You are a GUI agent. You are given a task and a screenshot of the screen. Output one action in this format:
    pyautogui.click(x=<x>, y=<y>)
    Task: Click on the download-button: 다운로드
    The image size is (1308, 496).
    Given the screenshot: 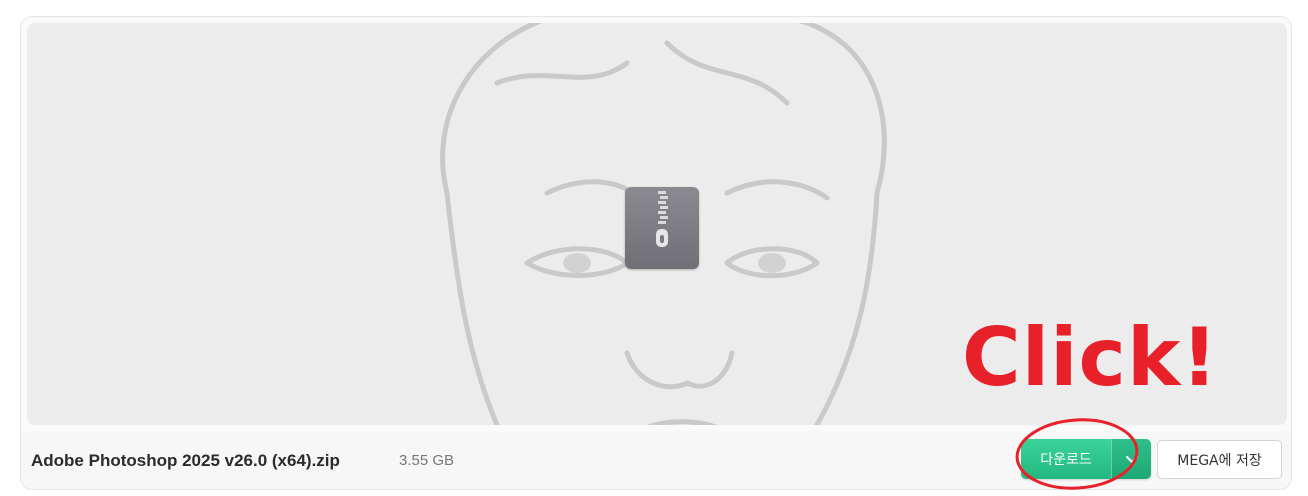 What is the action you would take?
    pyautogui.click(x=1066, y=459)
    